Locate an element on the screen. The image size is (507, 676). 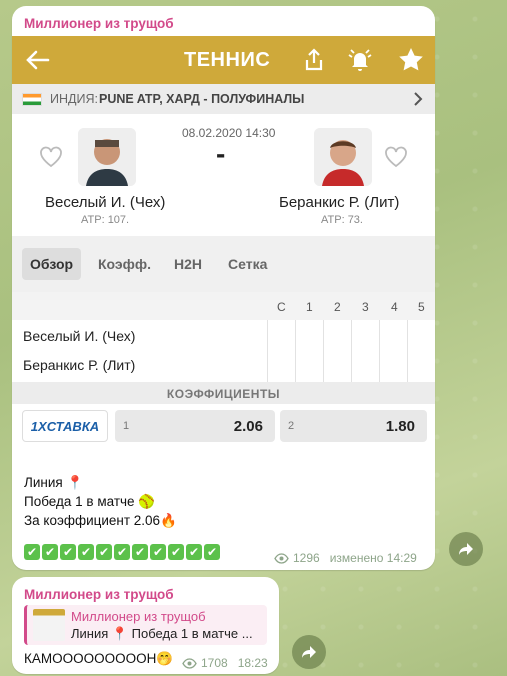
reply-sender: Миллионер из трущоб is located at coordinates (138, 616).